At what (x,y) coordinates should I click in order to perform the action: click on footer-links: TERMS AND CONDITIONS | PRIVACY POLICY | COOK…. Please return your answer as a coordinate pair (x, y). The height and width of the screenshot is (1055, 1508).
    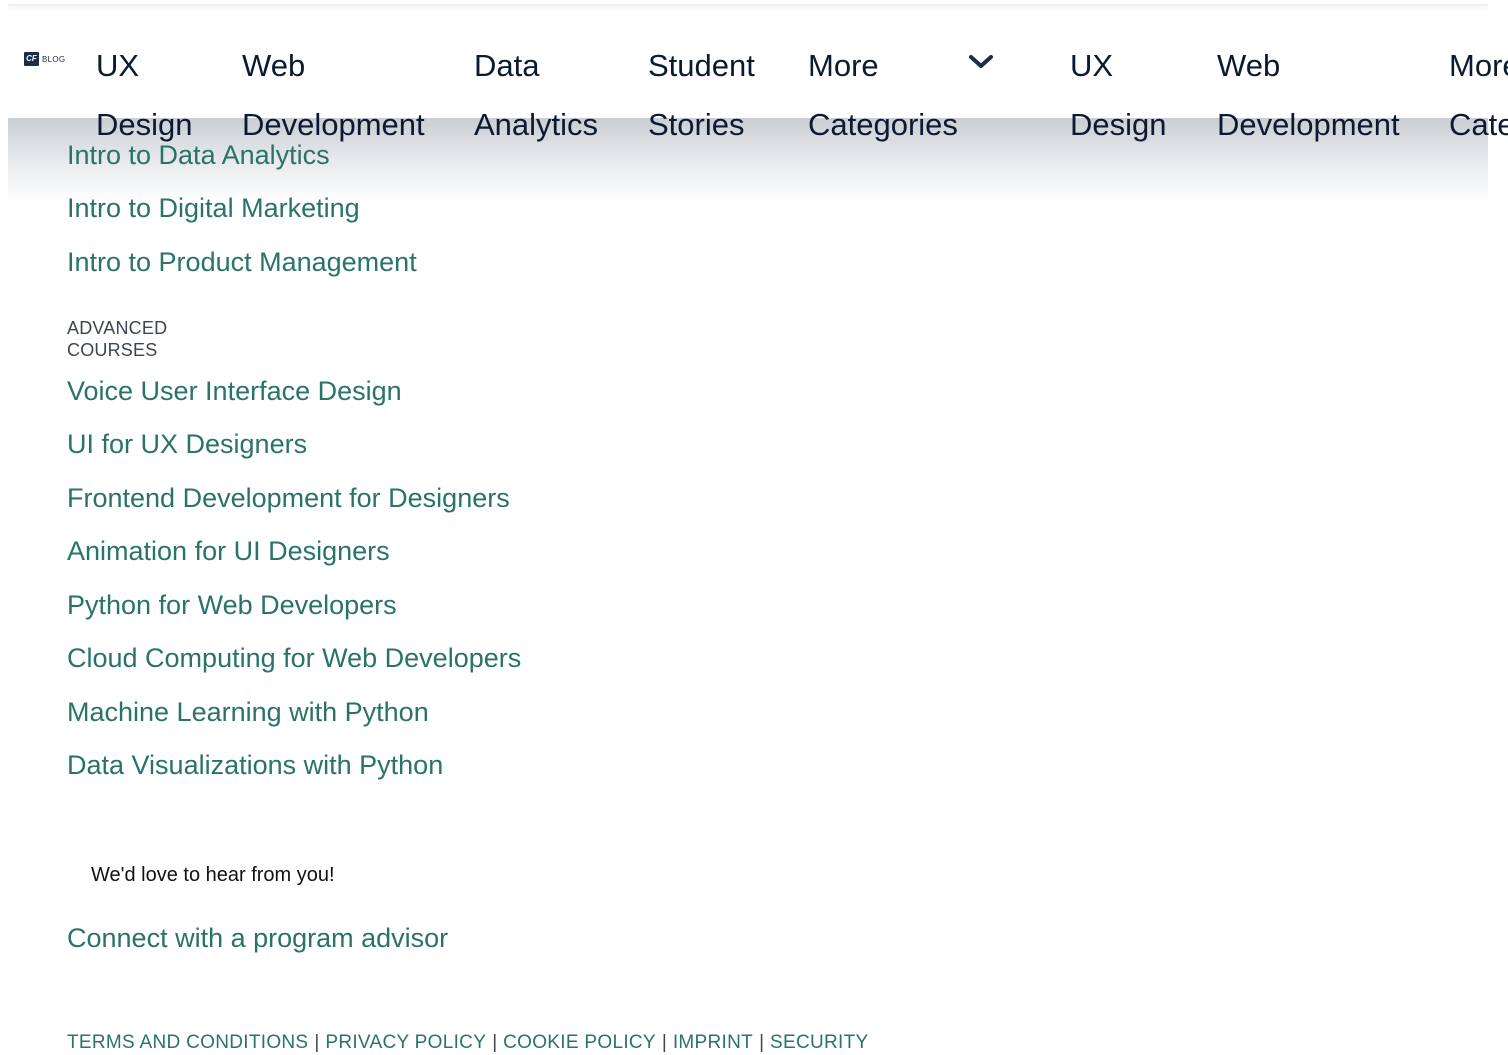
    Looking at the image, I should click on (467, 1043).